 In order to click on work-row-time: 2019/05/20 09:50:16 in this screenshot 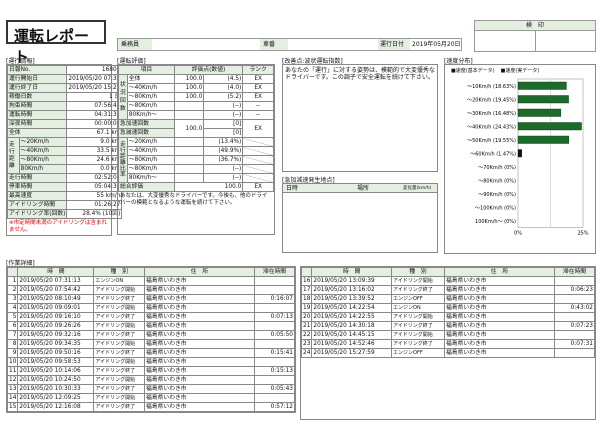, I will do `click(56, 353)`.